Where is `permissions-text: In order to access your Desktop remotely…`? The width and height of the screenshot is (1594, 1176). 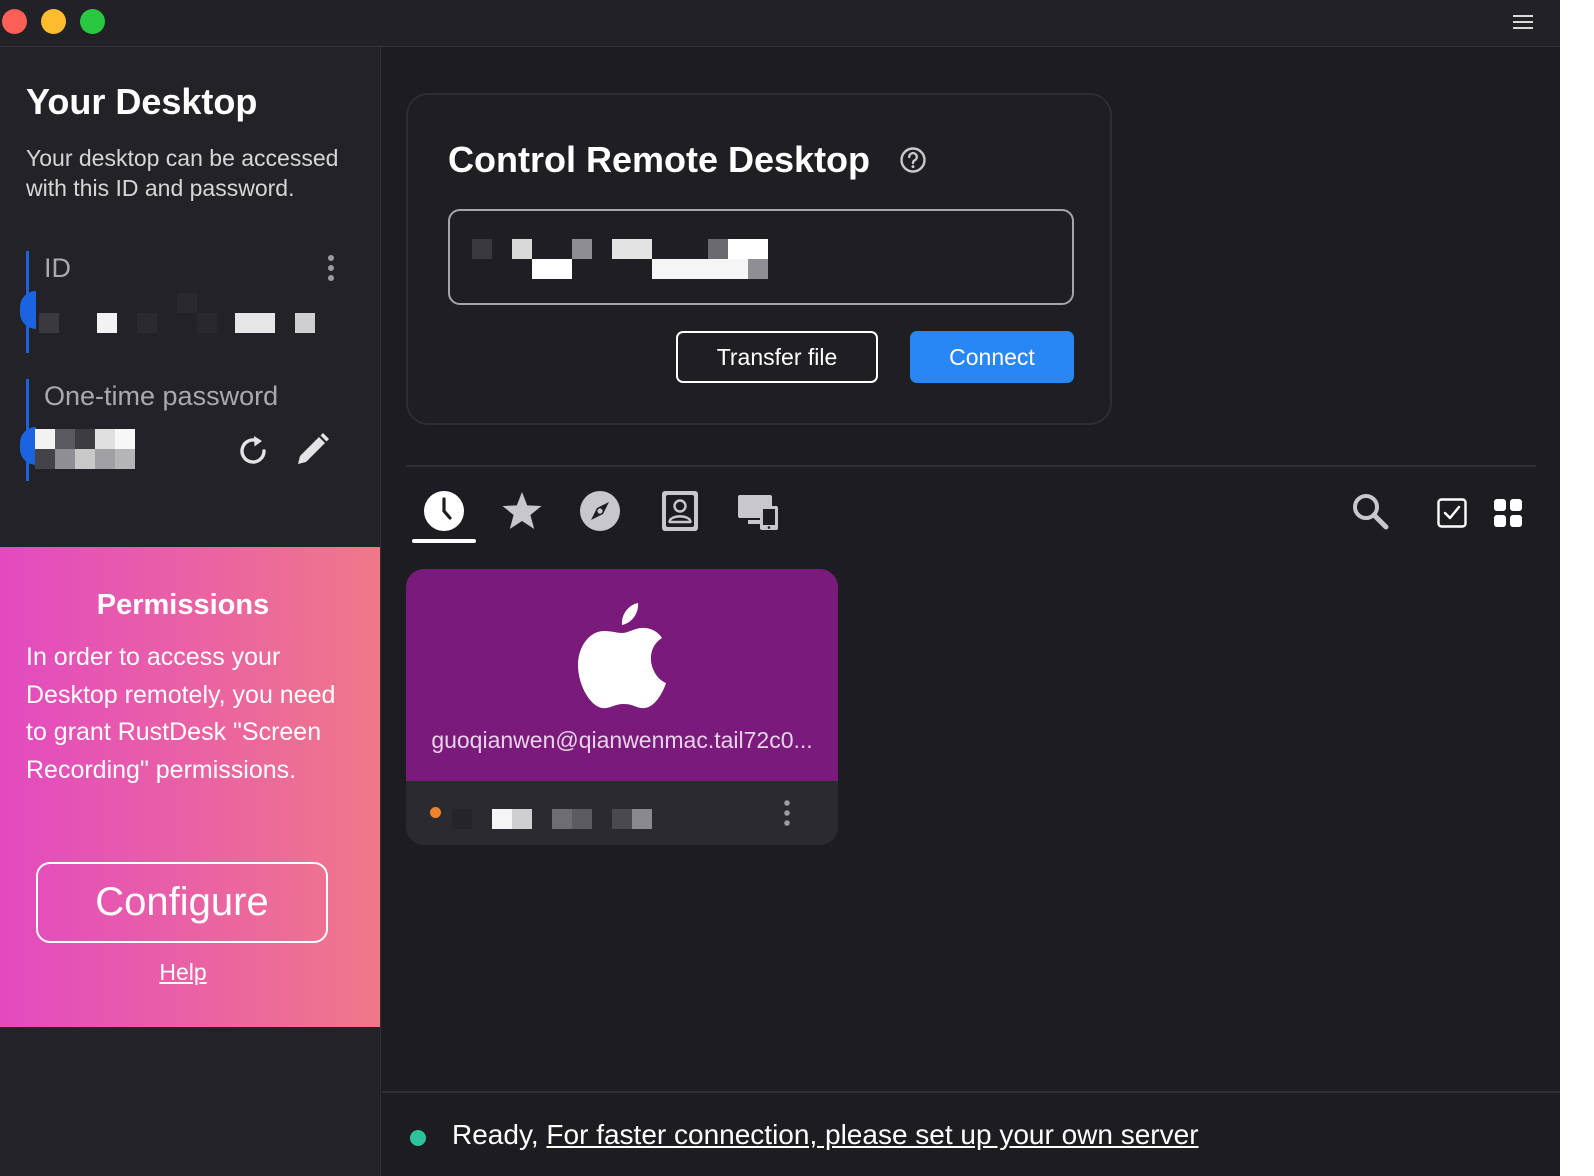 permissions-text: In order to access your Desktop remotely… is located at coordinates (181, 713).